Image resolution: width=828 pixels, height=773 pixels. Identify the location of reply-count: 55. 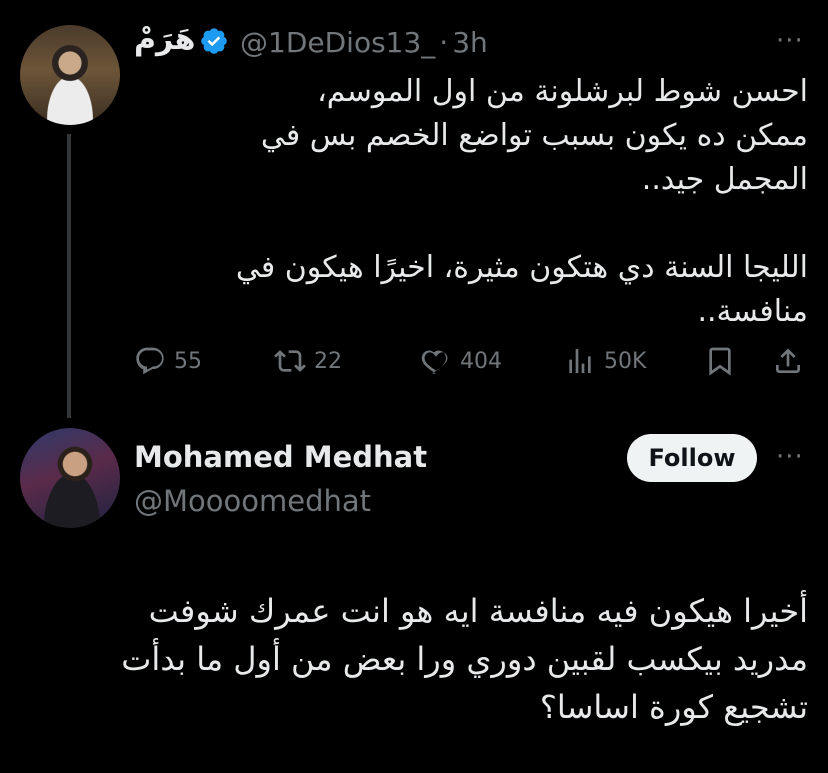
(188, 361).